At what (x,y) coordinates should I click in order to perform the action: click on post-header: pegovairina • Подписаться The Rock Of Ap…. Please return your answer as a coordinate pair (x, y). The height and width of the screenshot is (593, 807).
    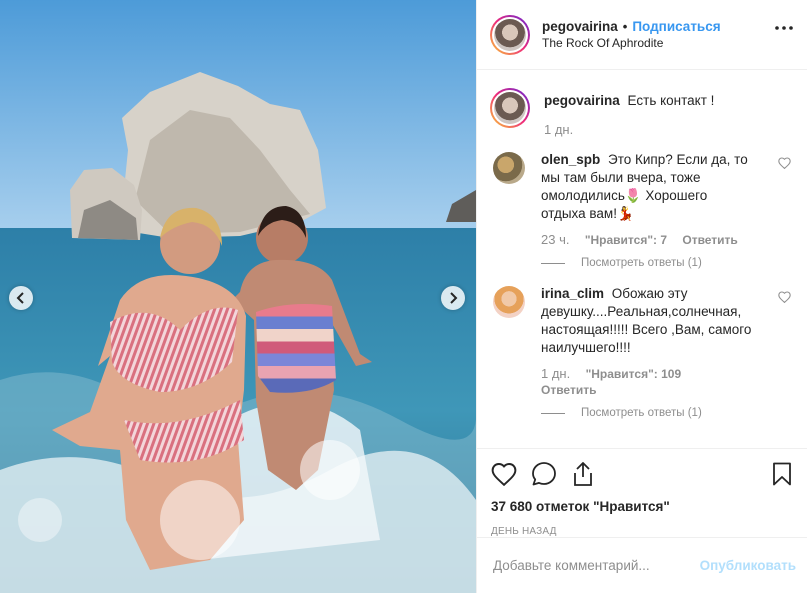
    Looking at the image, I should click on (642, 35).